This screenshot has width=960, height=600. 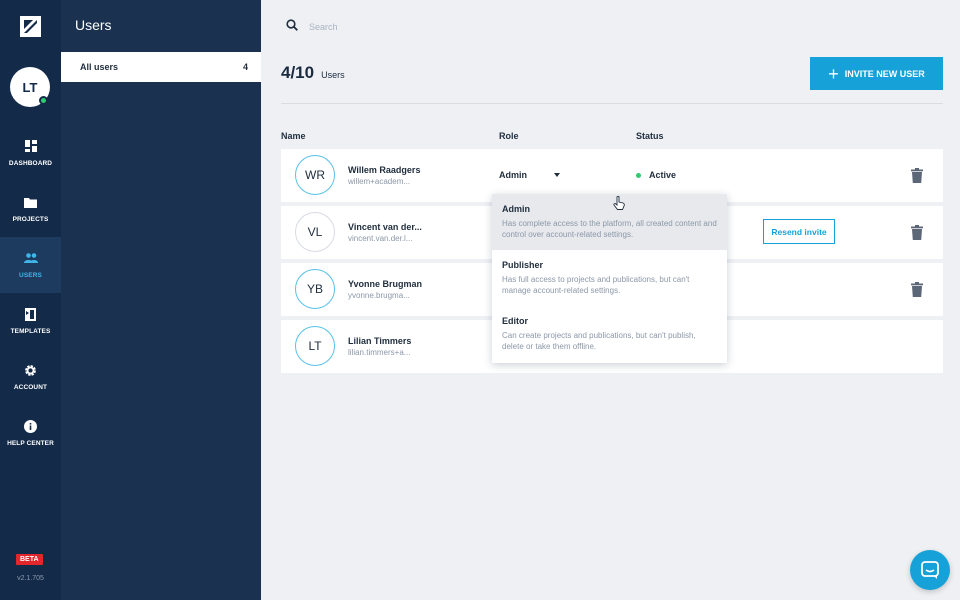 I want to click on info-icon, so click(x=31, y=426).